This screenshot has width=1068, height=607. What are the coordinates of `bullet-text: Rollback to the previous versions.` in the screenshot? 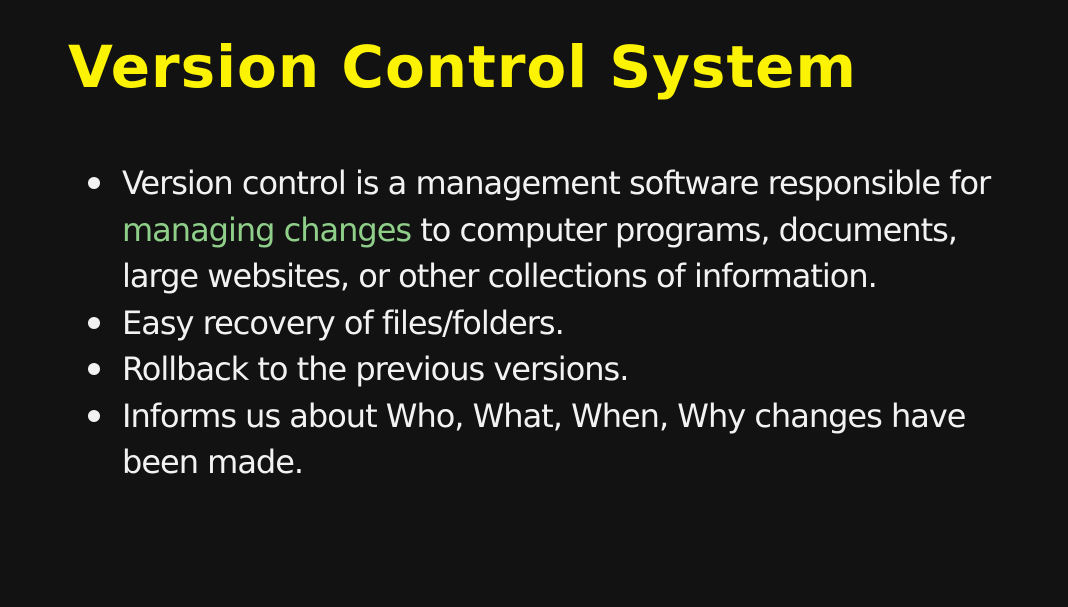 It's located at (375, 369).